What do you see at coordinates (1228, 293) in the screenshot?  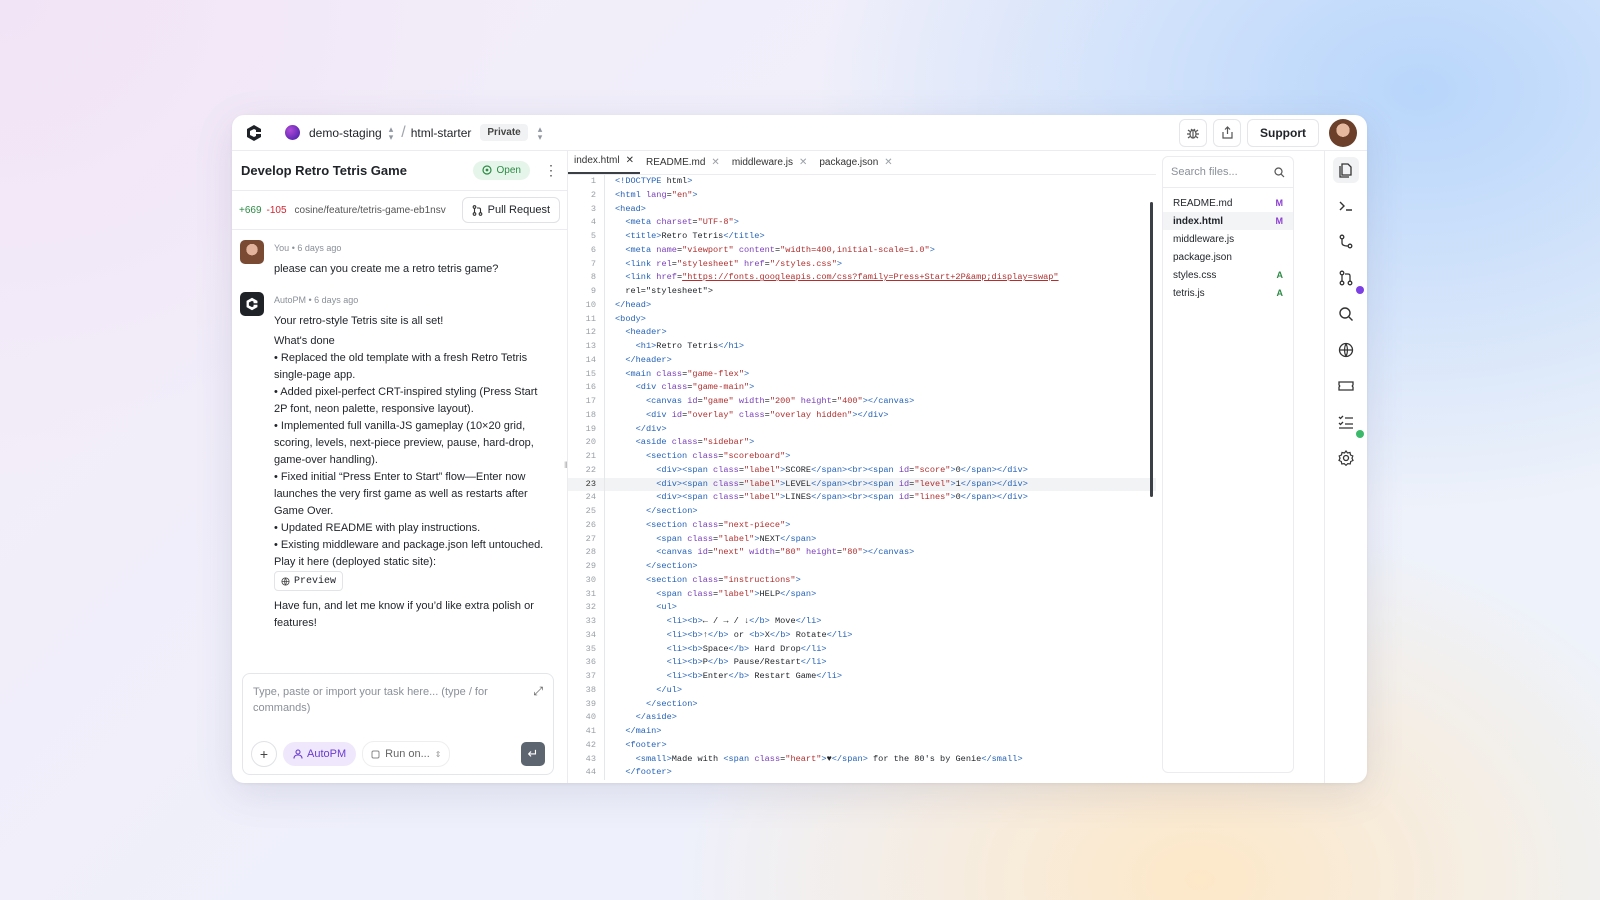 I see `file-item: tetris.js A` at bounding box center [1228, 293].